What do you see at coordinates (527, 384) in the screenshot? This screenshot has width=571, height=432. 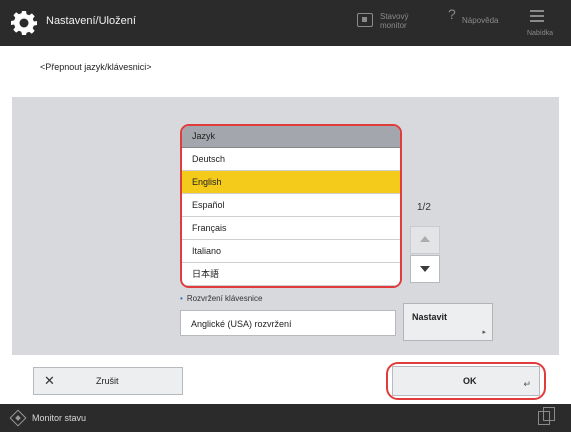 I see `enter-icon: ↵` at bounding box center [527, 384].